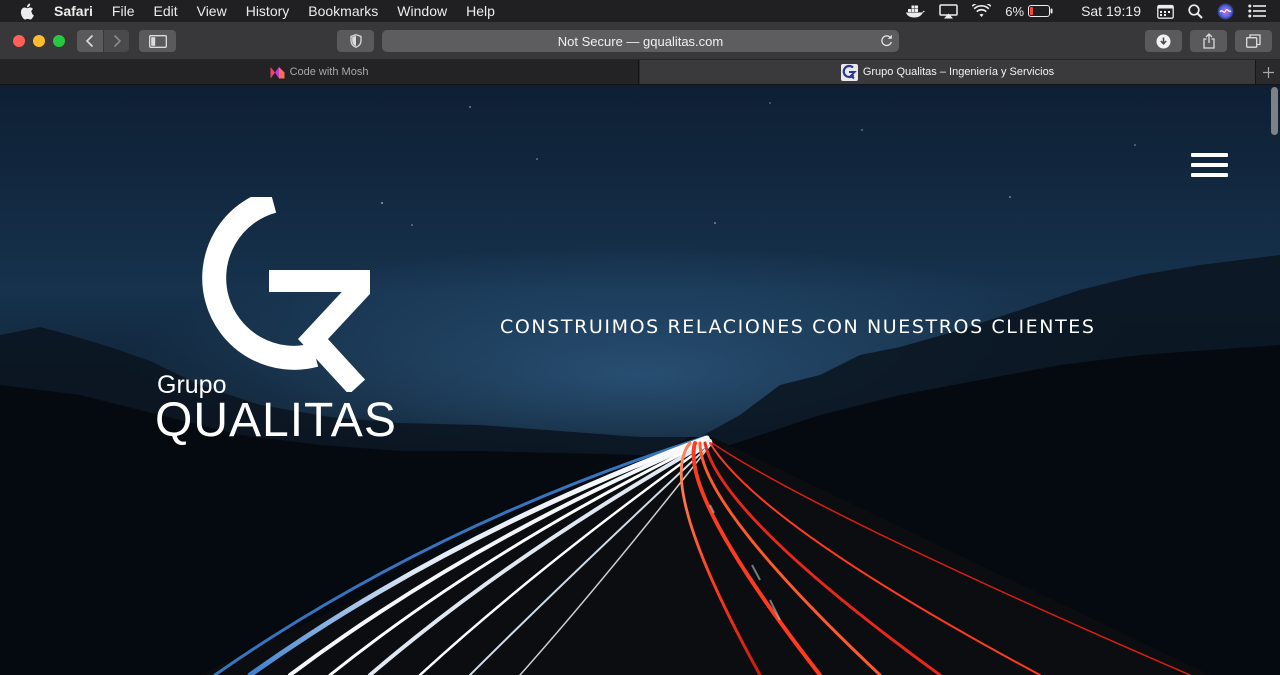  I want to click on sidebar-icon, so click(157, 41).